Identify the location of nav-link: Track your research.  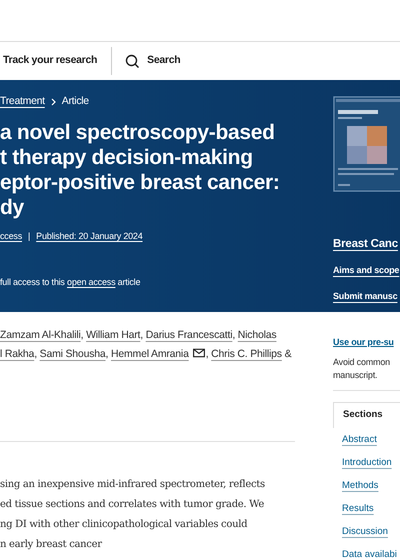
(50, 61).